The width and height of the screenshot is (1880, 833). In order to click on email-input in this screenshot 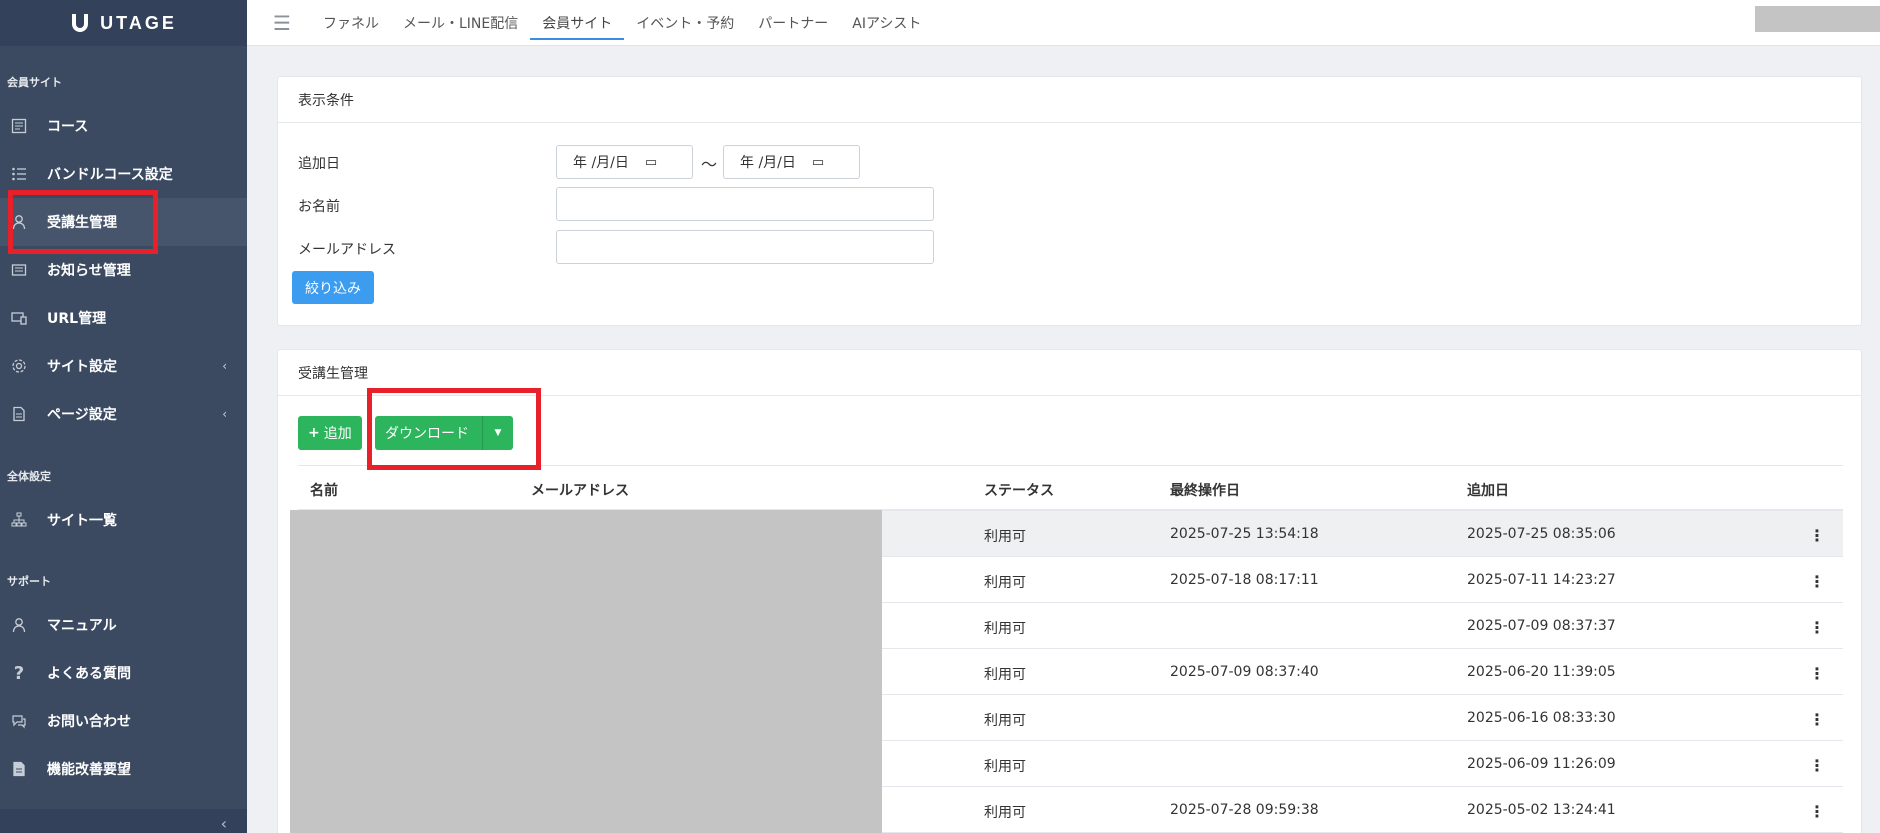, I will do `click(745, 247)`.